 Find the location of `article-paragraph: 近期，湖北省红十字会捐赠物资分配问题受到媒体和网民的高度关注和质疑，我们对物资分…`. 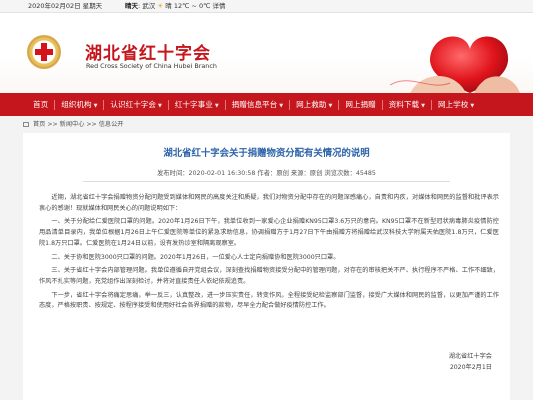

article-paragraph: 近期，湖北省红十字会捐赠物资分配问题受到媒体和网民的高度关注和质疑，我们对物资分… is located at coordinates (269, 203).